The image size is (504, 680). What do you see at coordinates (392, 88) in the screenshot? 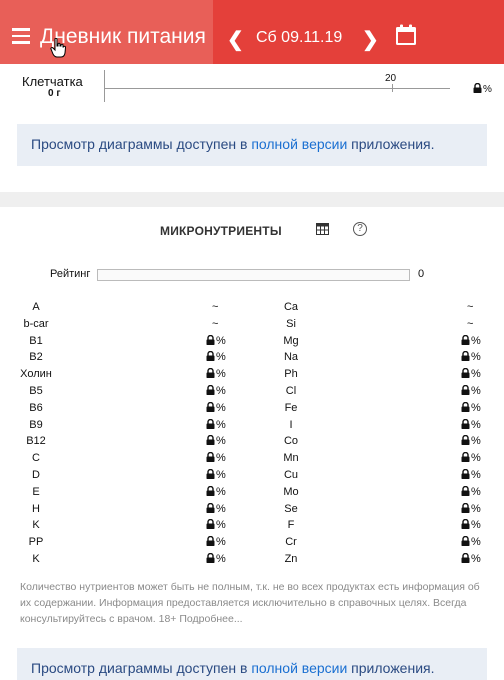
I see `fiber-tick` at bounding box center [392, 88].